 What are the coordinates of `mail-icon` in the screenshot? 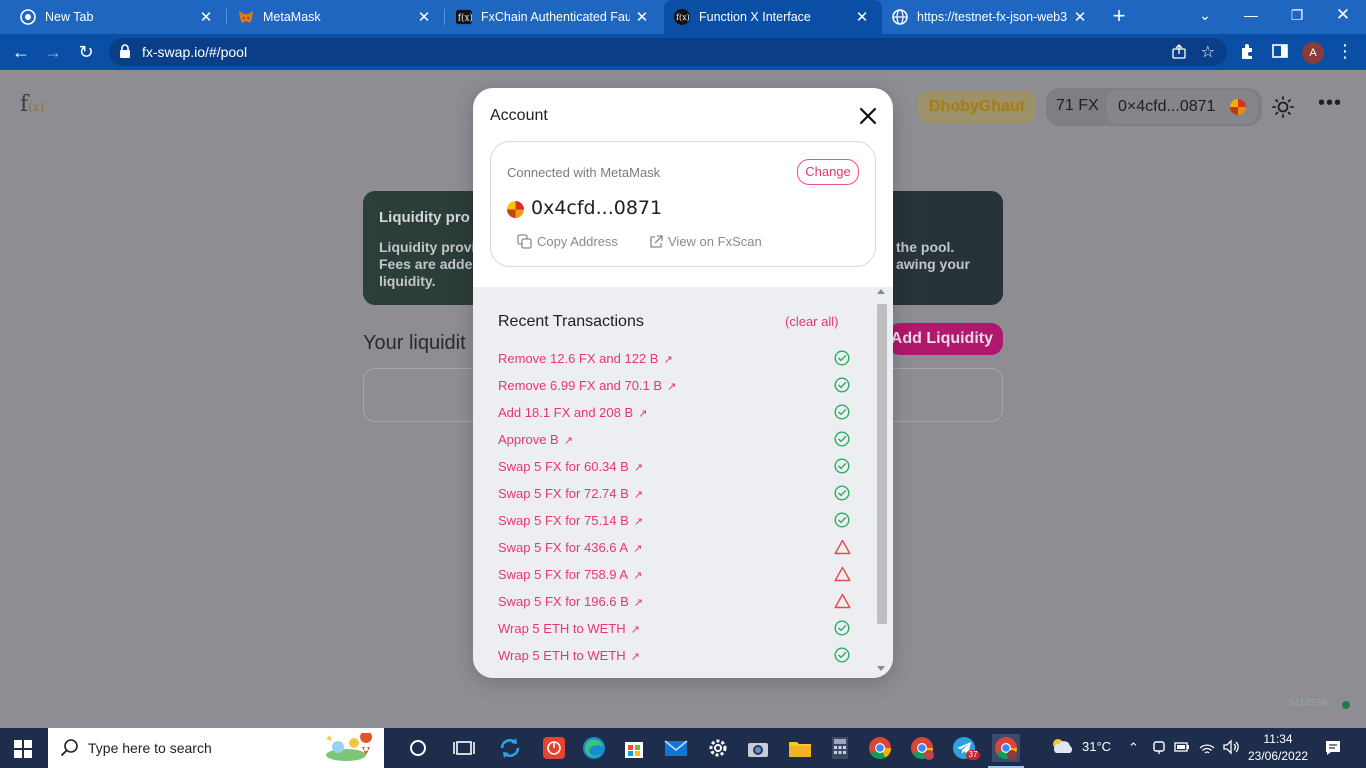 It's located at (676, 748).